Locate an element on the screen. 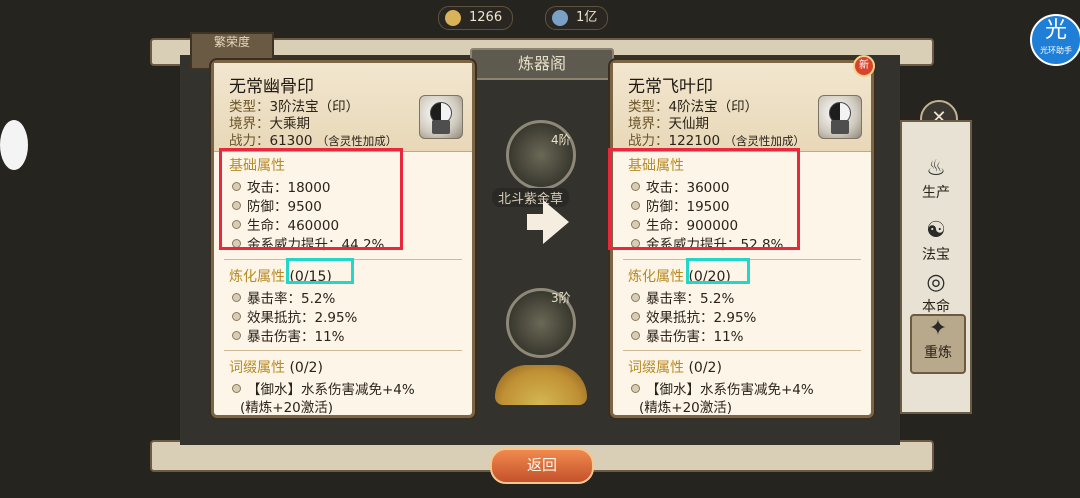 This screenshot has height=498, width=1080. page-title: 炼器阁 is located at coordinates (542, 64).